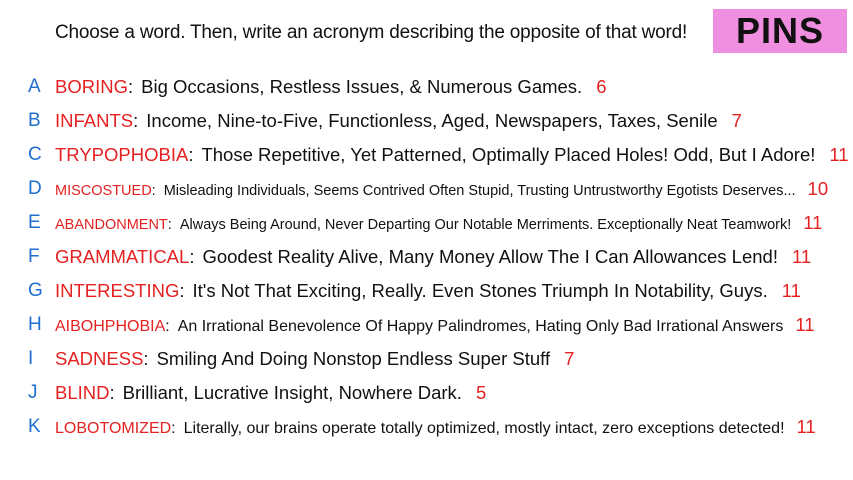 Image resolution: width=853 pixels, height=480 pixels. Describe the element at coordinates (35, 290) in the screenshot. I see `item-letter: G` at that location.